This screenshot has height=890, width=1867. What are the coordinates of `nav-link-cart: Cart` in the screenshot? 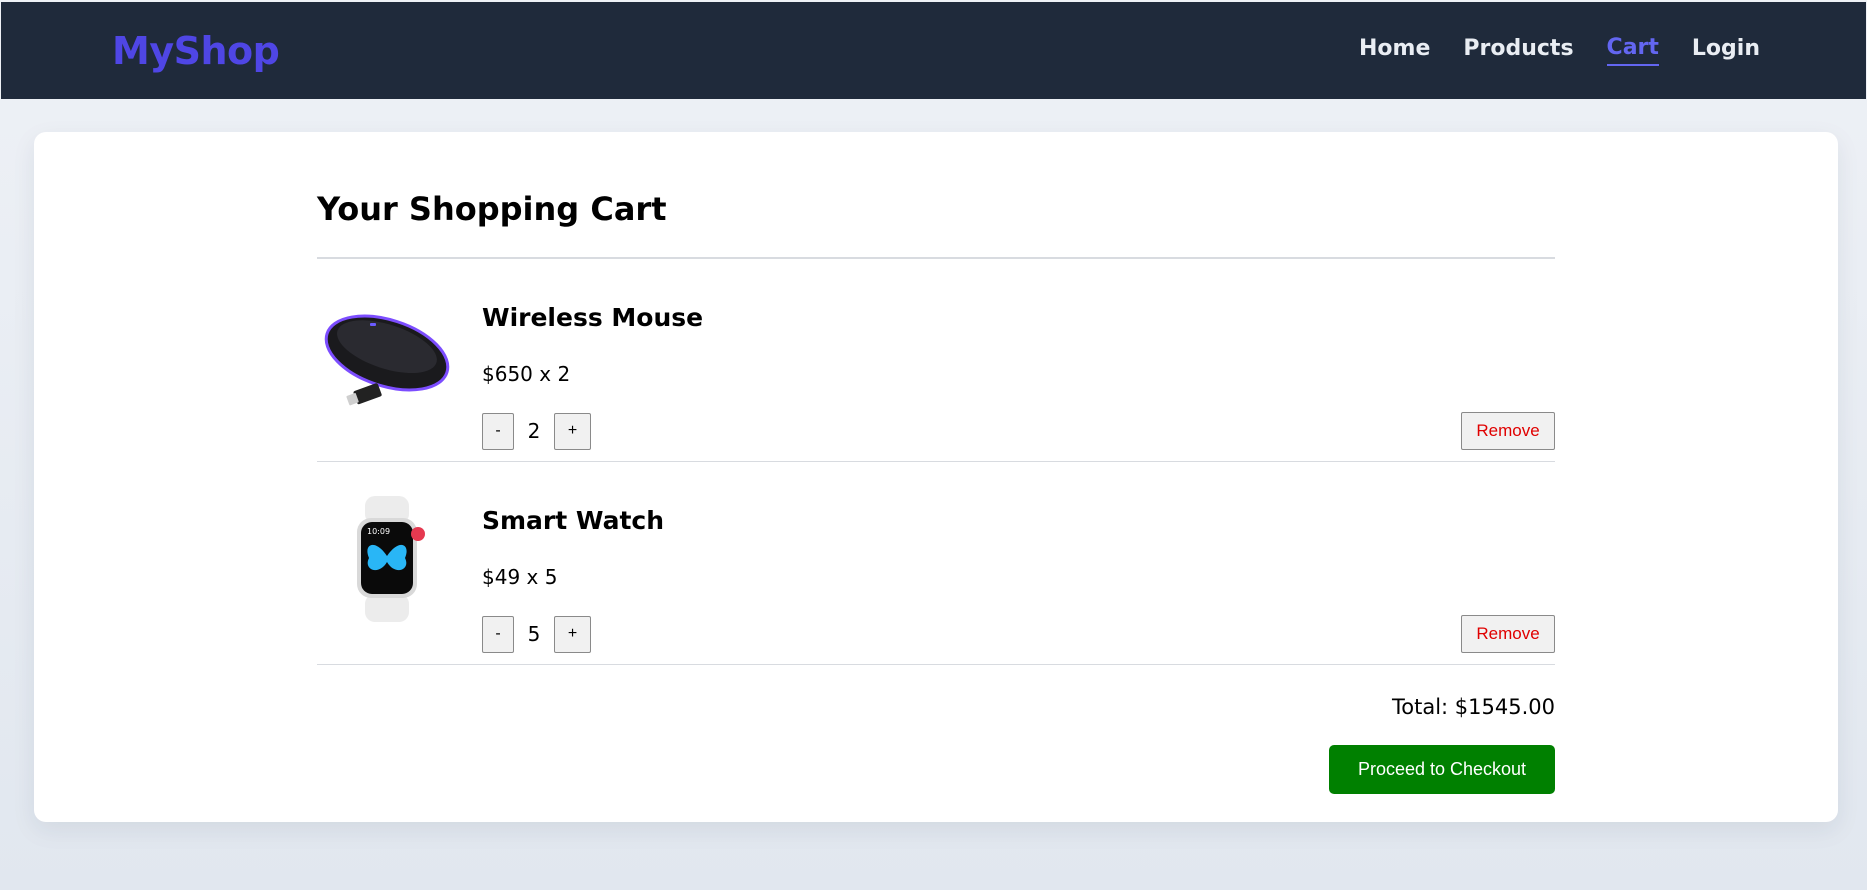 It's located at (1632, 50).